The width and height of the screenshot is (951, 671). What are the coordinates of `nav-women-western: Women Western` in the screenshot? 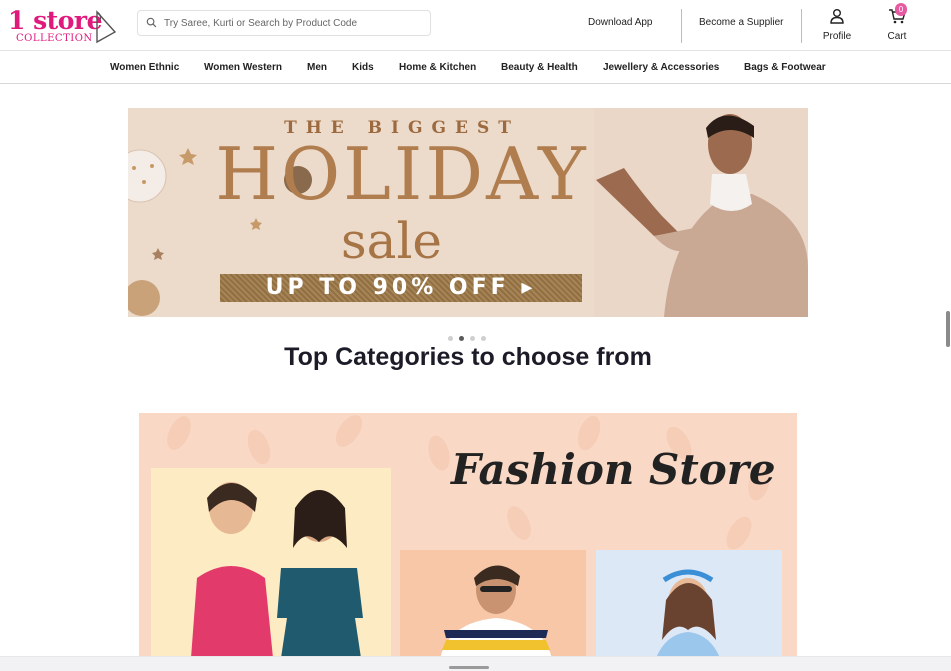 It's located at (243, 67).